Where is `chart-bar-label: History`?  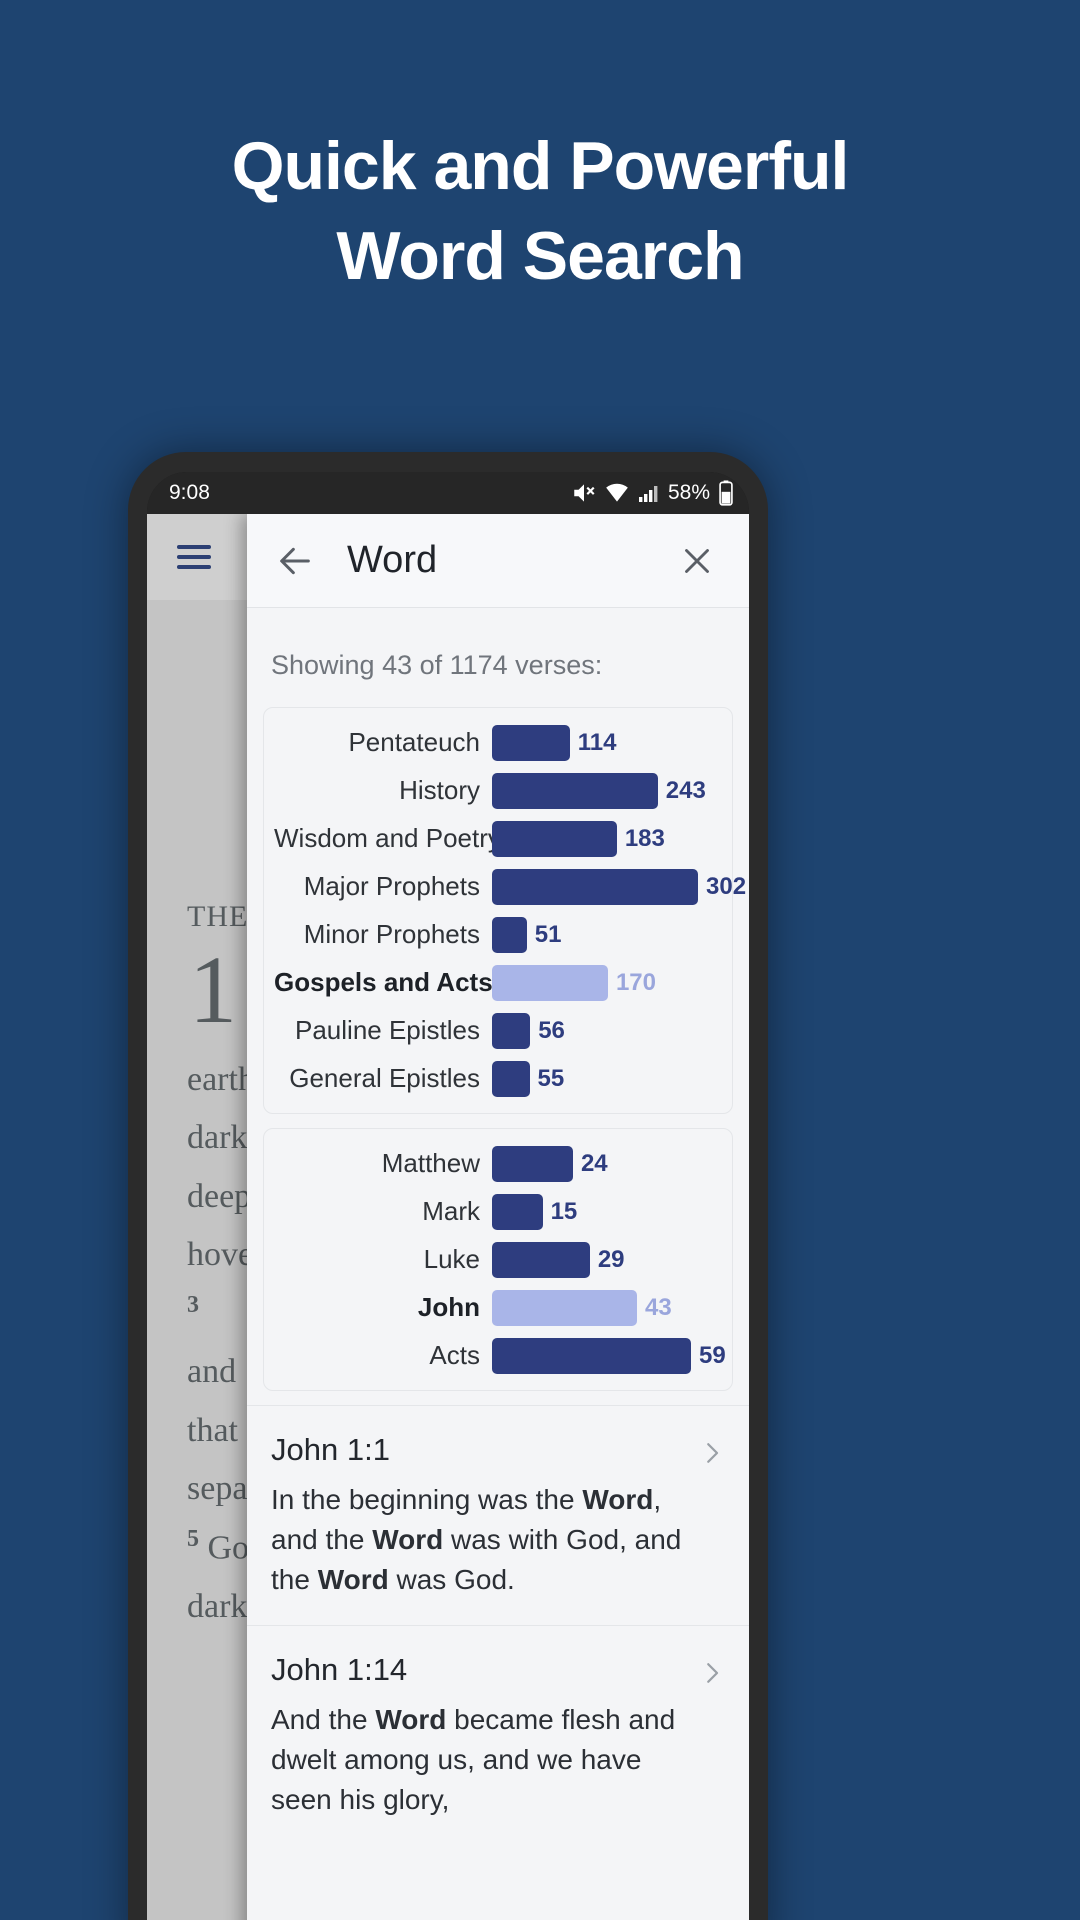
chart-bar-label: History is located at coordinates (439, 790).